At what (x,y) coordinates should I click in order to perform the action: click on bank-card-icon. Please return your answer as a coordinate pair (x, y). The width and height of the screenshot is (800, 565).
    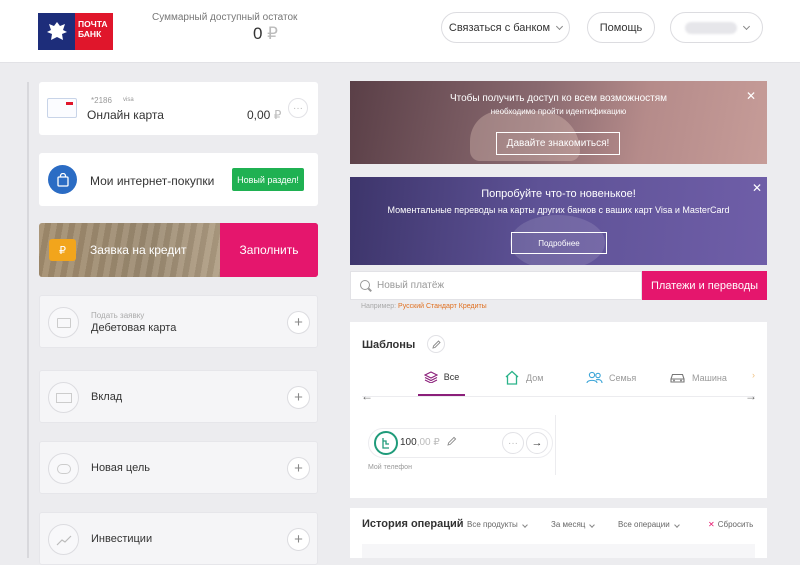
    Looking at the image, I should click on (62, 108).